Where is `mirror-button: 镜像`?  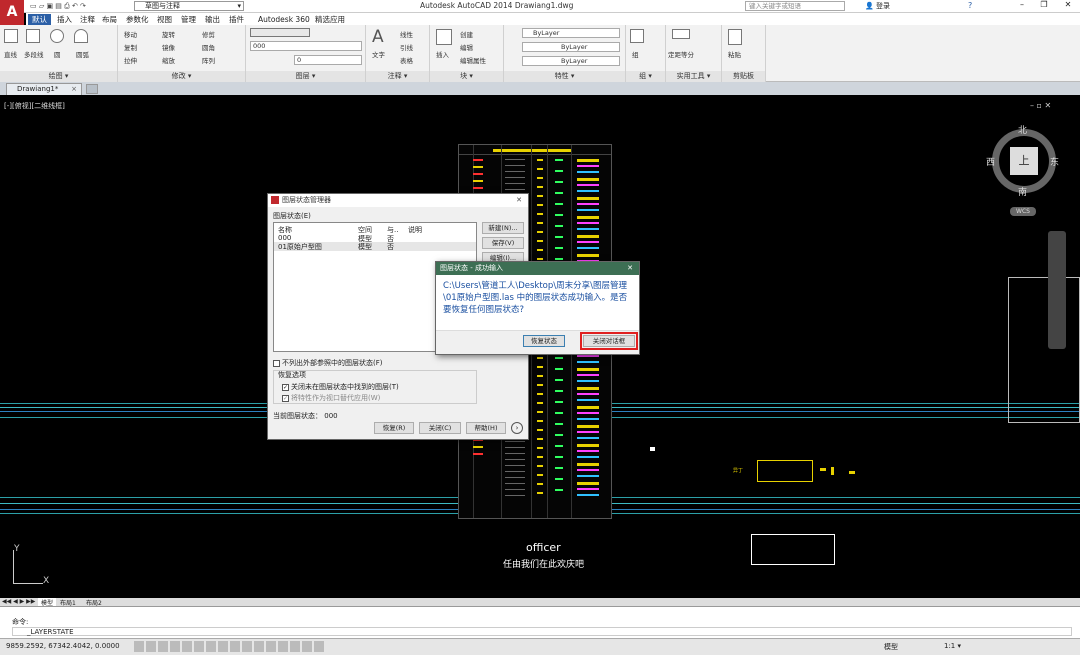 mirror-button: 镜像 is located at coordinates (168, 47).